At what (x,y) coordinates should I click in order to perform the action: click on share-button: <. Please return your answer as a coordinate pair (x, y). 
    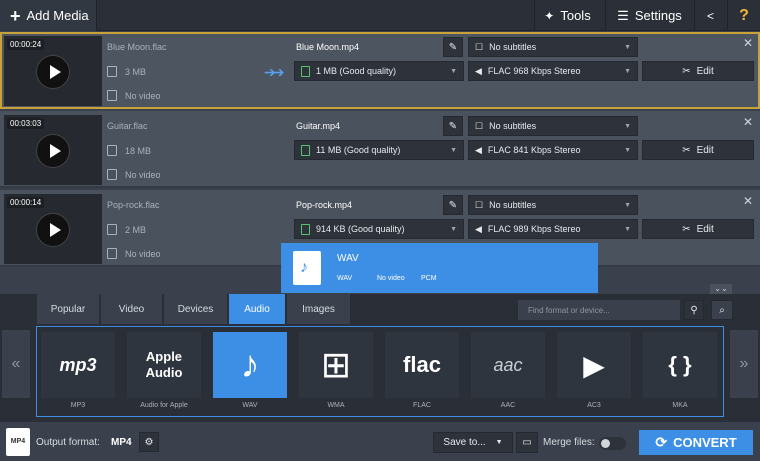
    Looking at the image, I should click on (710, 15).